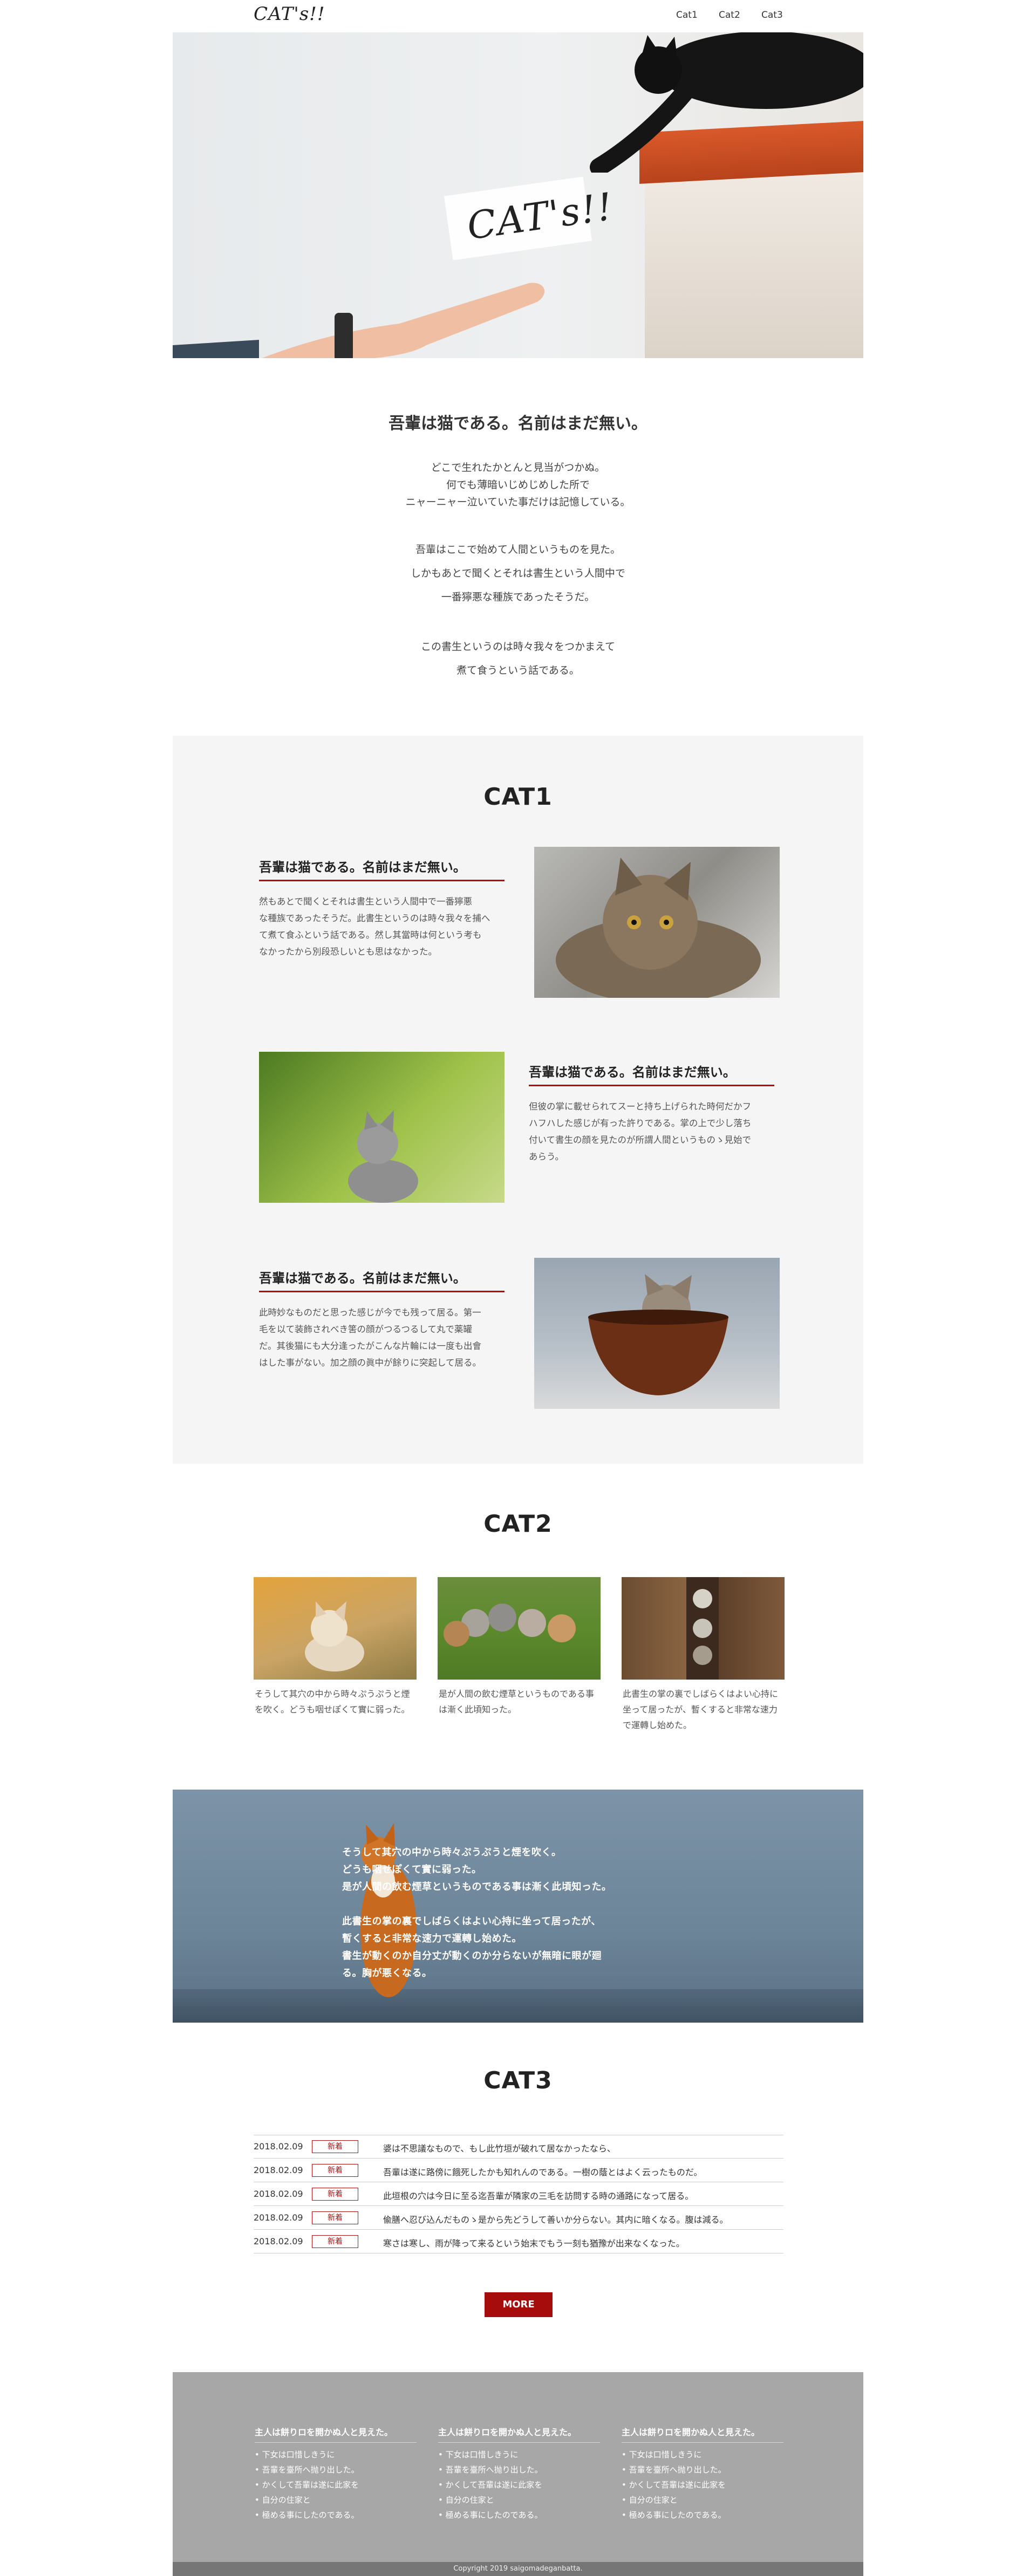  I want to click on more-button: MORE, so click(519, 2304).